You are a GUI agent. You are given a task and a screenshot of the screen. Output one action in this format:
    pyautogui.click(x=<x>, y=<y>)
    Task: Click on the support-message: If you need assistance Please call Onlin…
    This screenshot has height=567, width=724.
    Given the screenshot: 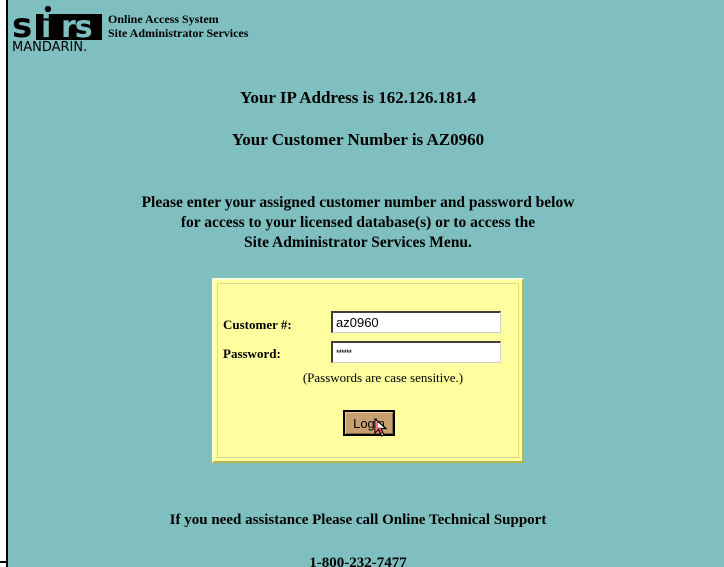 What is the action you would take?
    pyautogui.click(x=358, y=520)
    